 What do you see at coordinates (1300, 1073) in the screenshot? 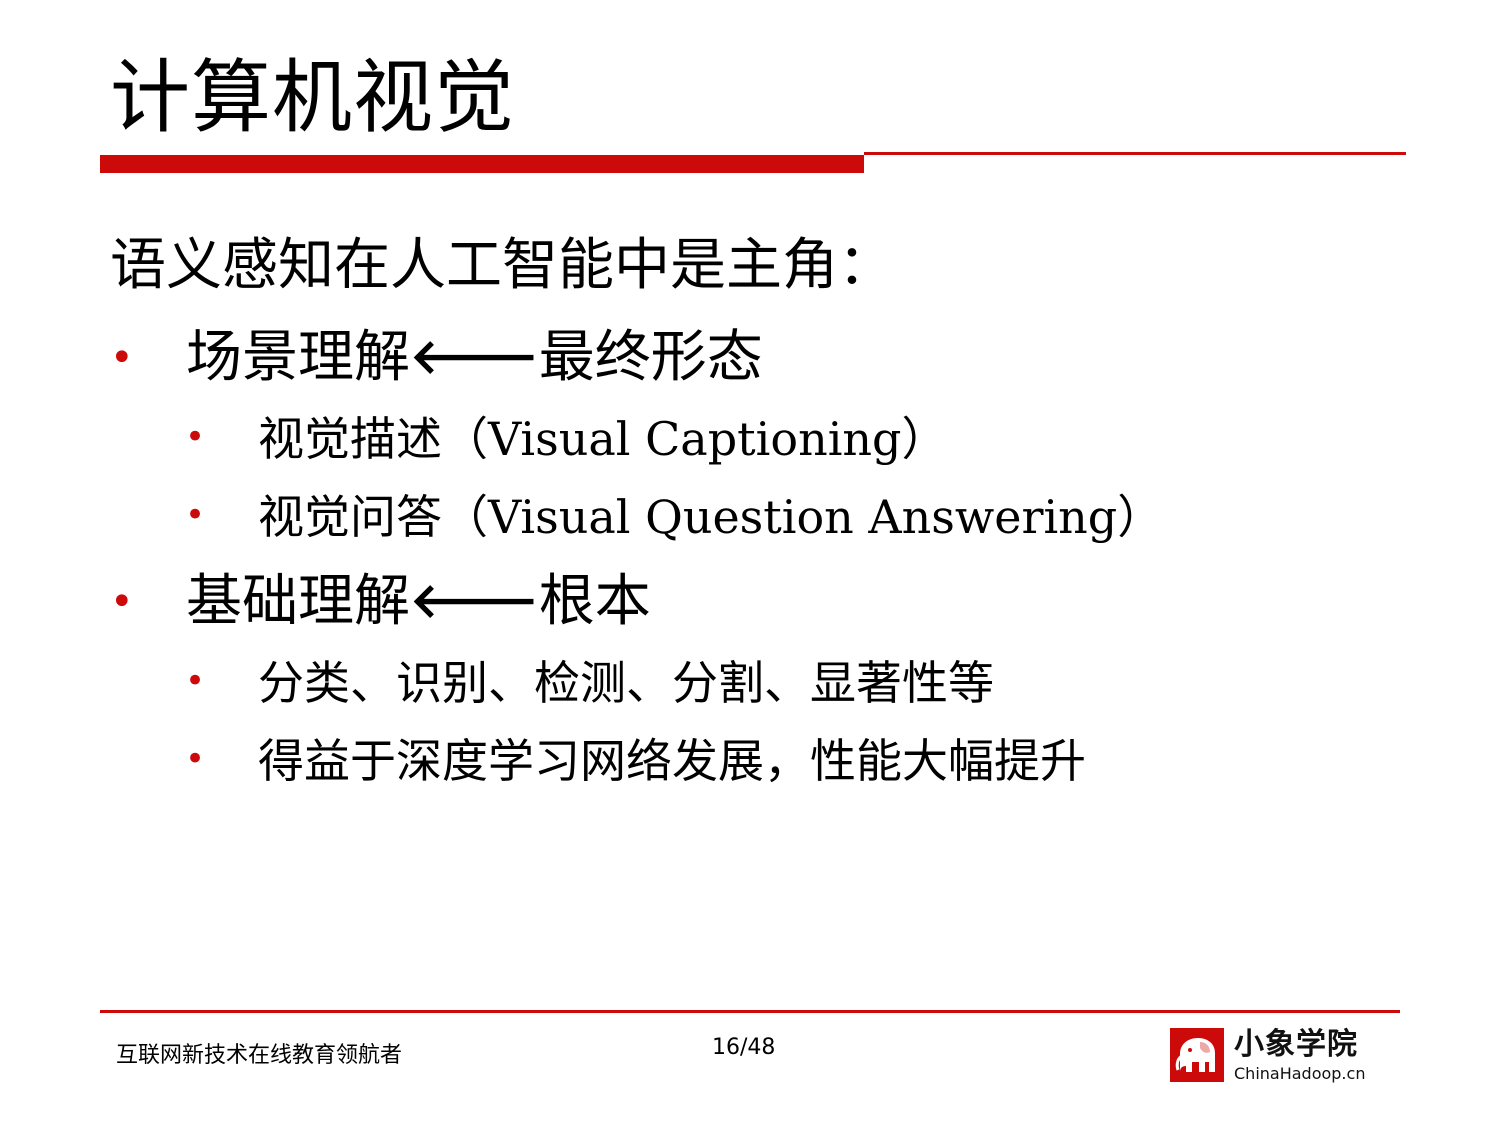
I see `logo-url: ChinaHadoop.cn` at bounding box center [1300, 1073].